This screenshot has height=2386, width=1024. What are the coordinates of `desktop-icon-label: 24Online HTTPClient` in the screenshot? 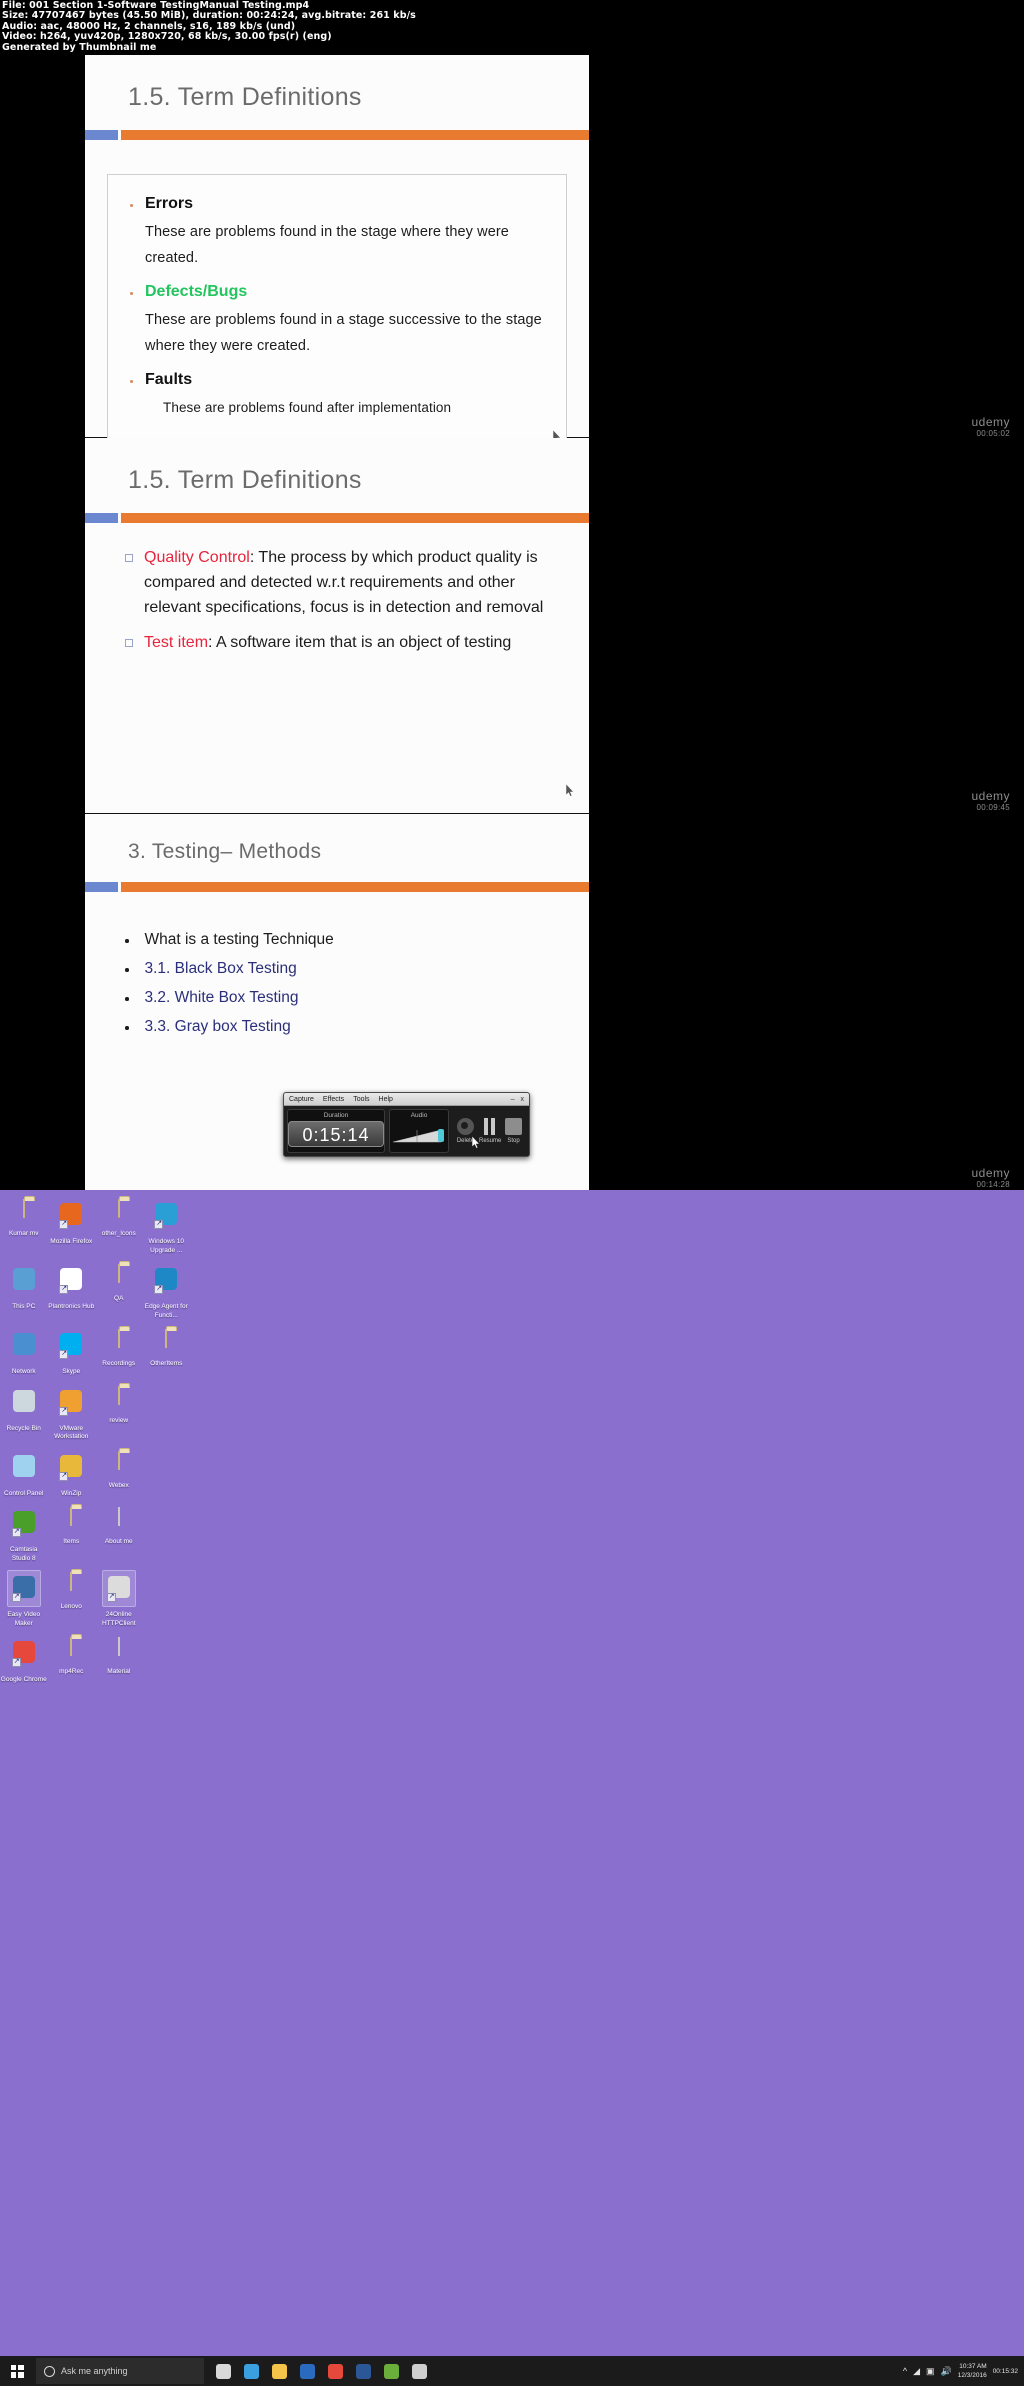 It's located at (118, 1619).